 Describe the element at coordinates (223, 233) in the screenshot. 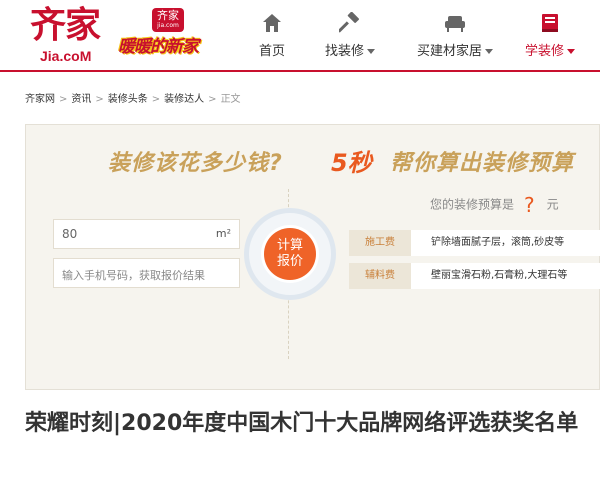

I see `area-unit: m²` at that location.